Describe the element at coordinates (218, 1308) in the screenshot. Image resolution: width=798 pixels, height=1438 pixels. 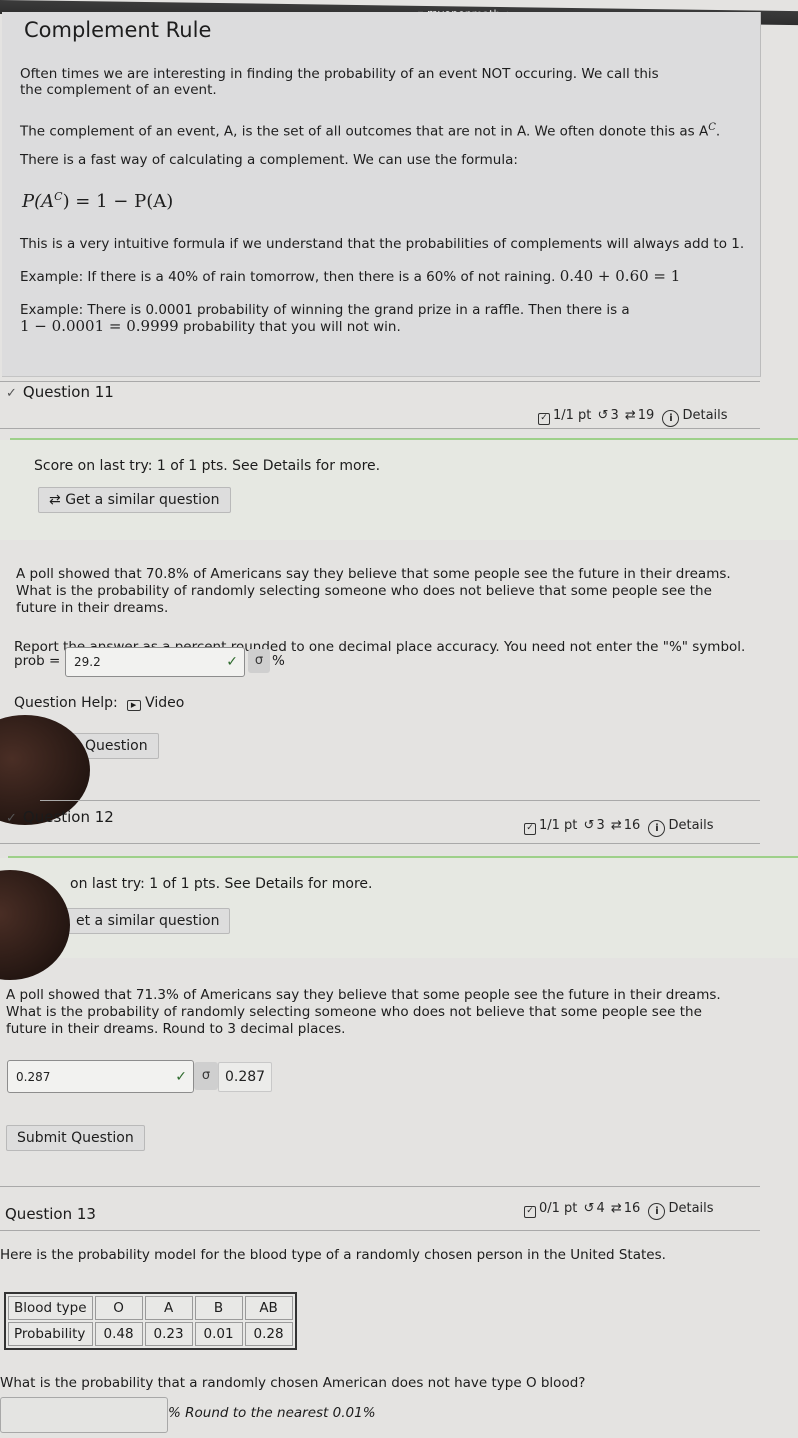
I see `table-cell: B` at that location.